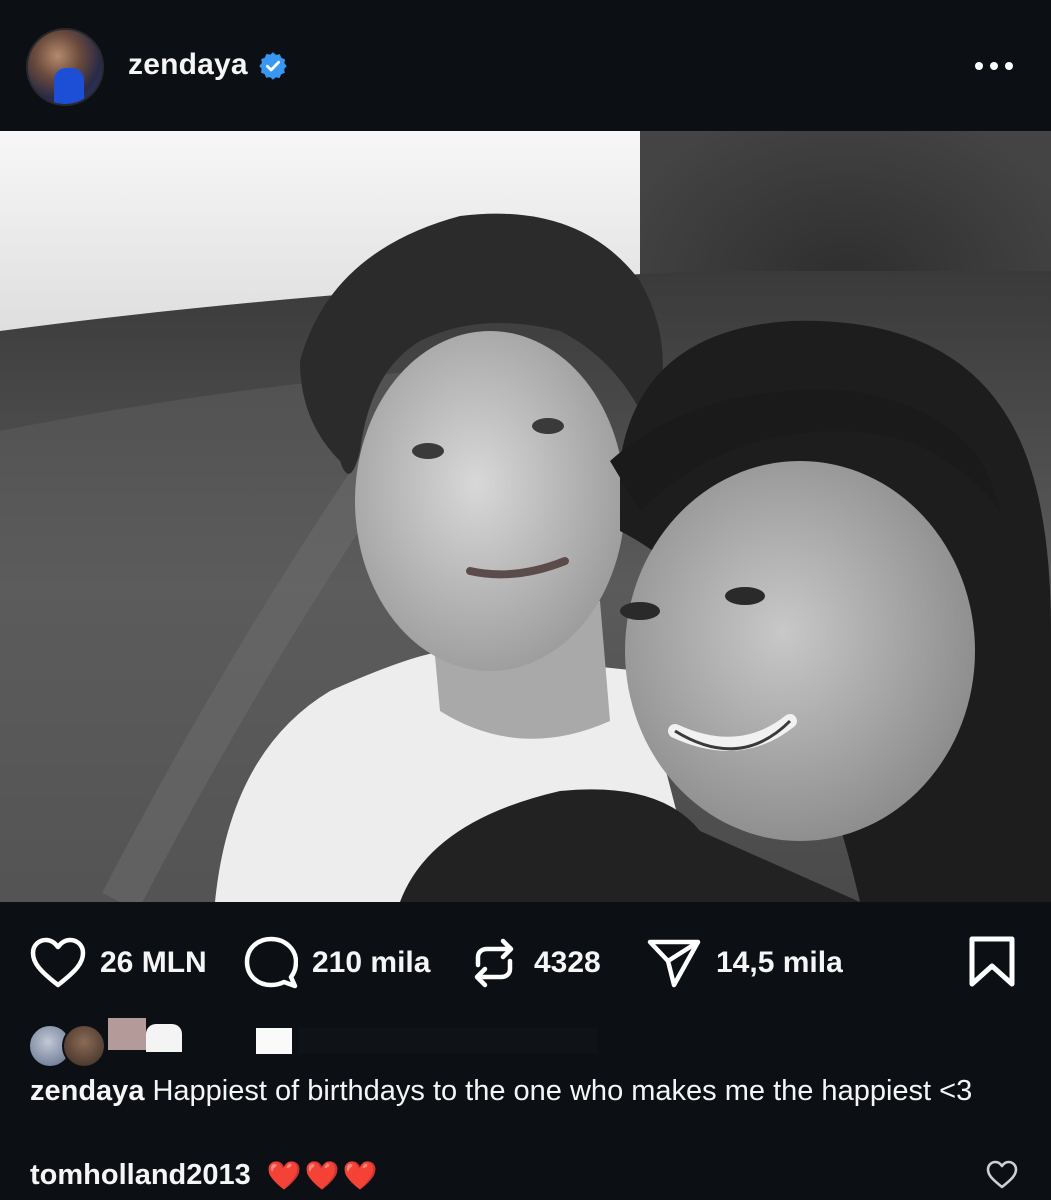 The width and height of the screenshot is (1051, 1200). What do you see at coordinates (65, 67) in the screenshot?
I see `author-avatar` at bounding box center [65, 67].